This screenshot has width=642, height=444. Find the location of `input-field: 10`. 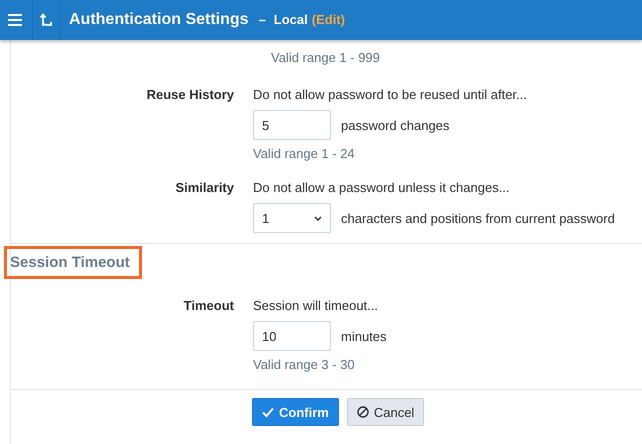

input-field: 10 is located at coordinates (292, 336).